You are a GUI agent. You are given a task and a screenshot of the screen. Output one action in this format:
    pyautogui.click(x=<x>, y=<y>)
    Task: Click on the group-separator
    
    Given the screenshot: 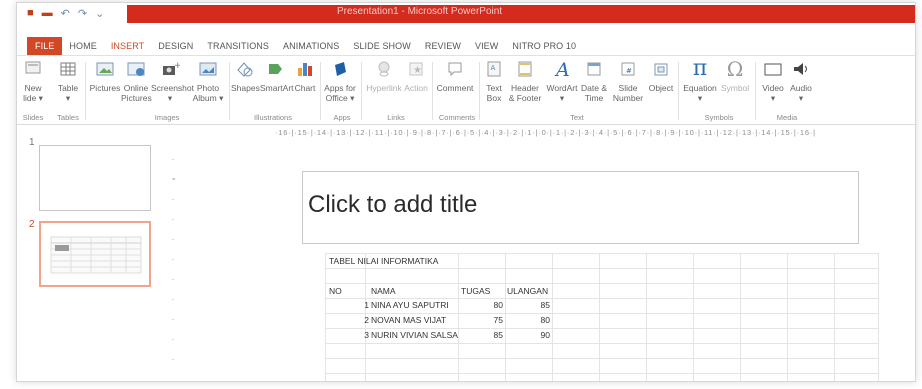 What is the action you would take?
    pyautogui.click(x=85, y=91)
    